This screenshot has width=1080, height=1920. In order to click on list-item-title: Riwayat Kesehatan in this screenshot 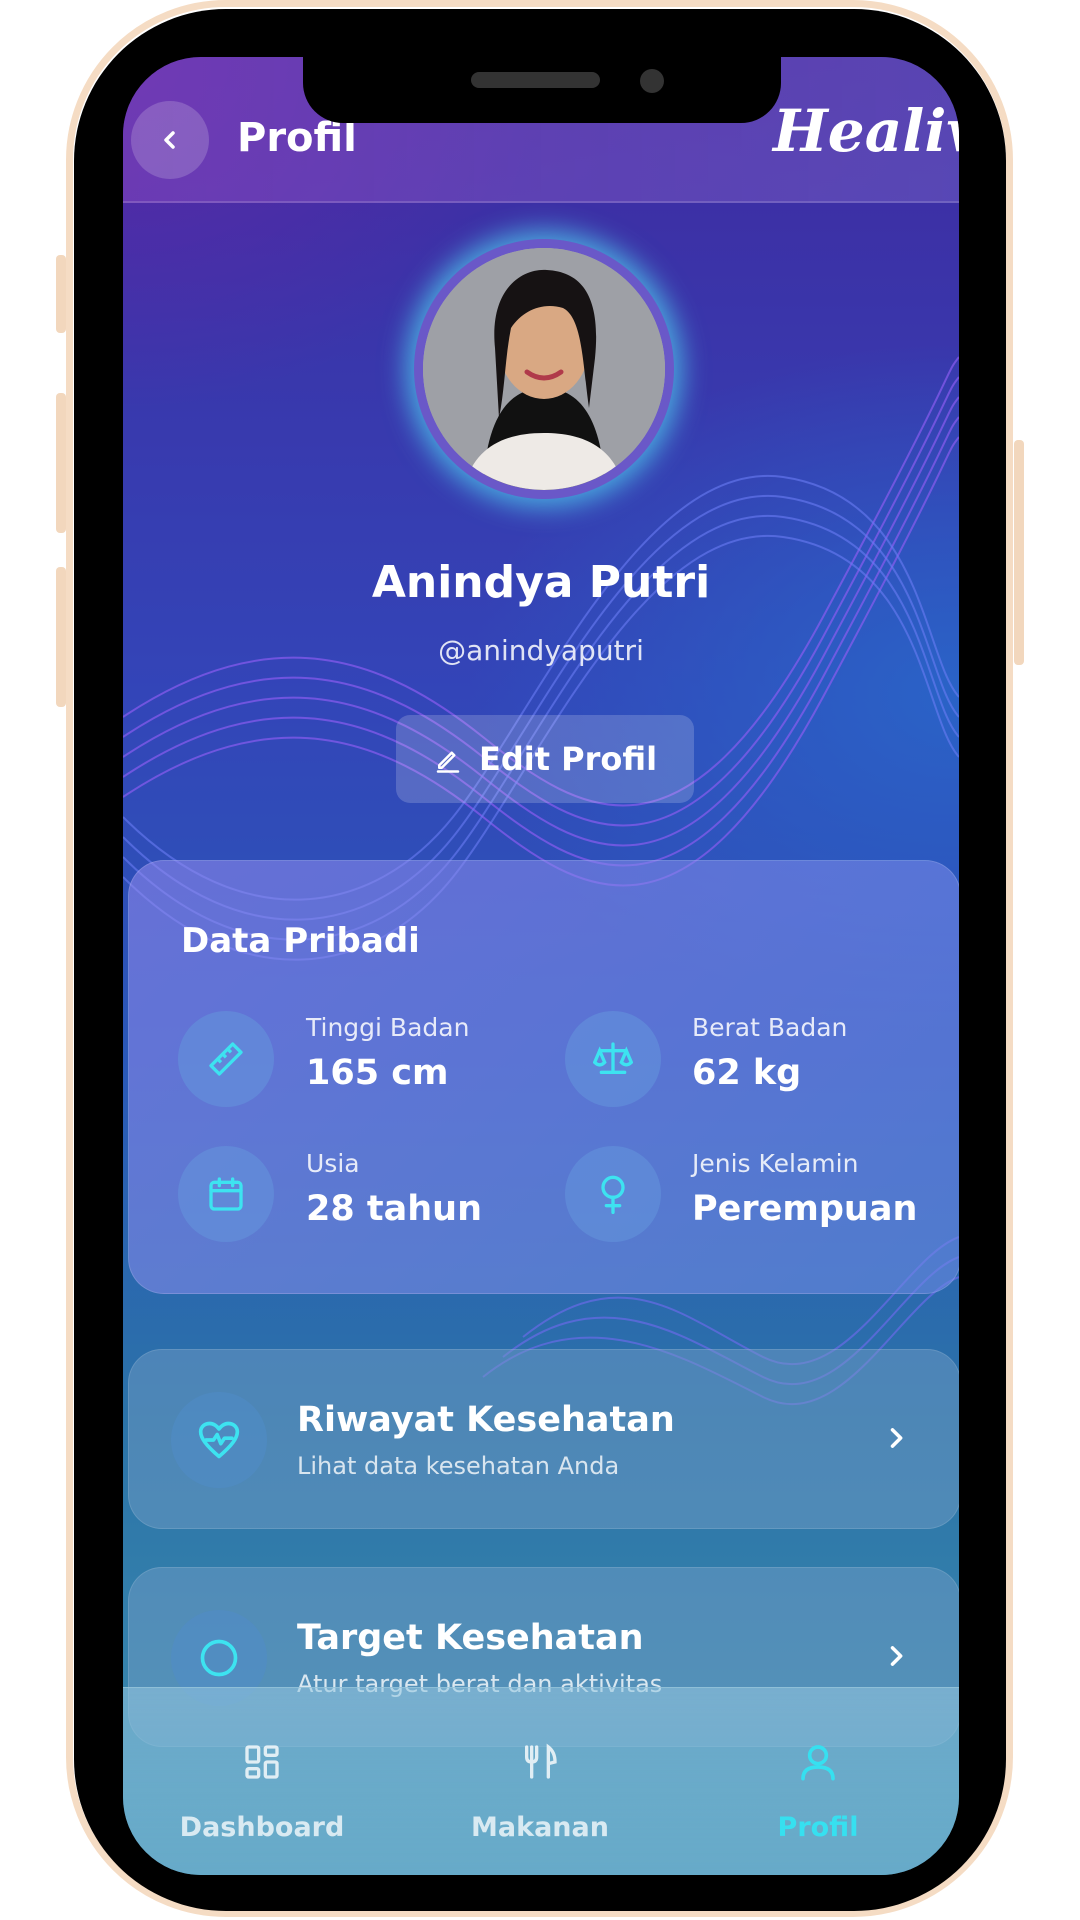, I will do `click(486, 1420)`.